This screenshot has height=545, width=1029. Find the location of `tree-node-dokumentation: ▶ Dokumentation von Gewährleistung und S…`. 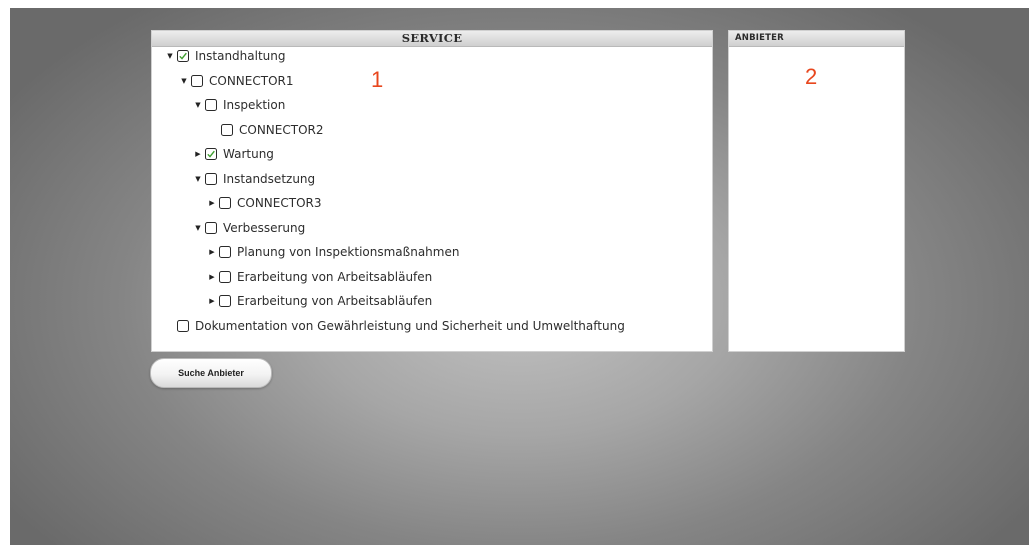

tree-node-dokumentation: ▶ Dokumentation von Gewährleistung und S… is located at coordinates (395, 326).